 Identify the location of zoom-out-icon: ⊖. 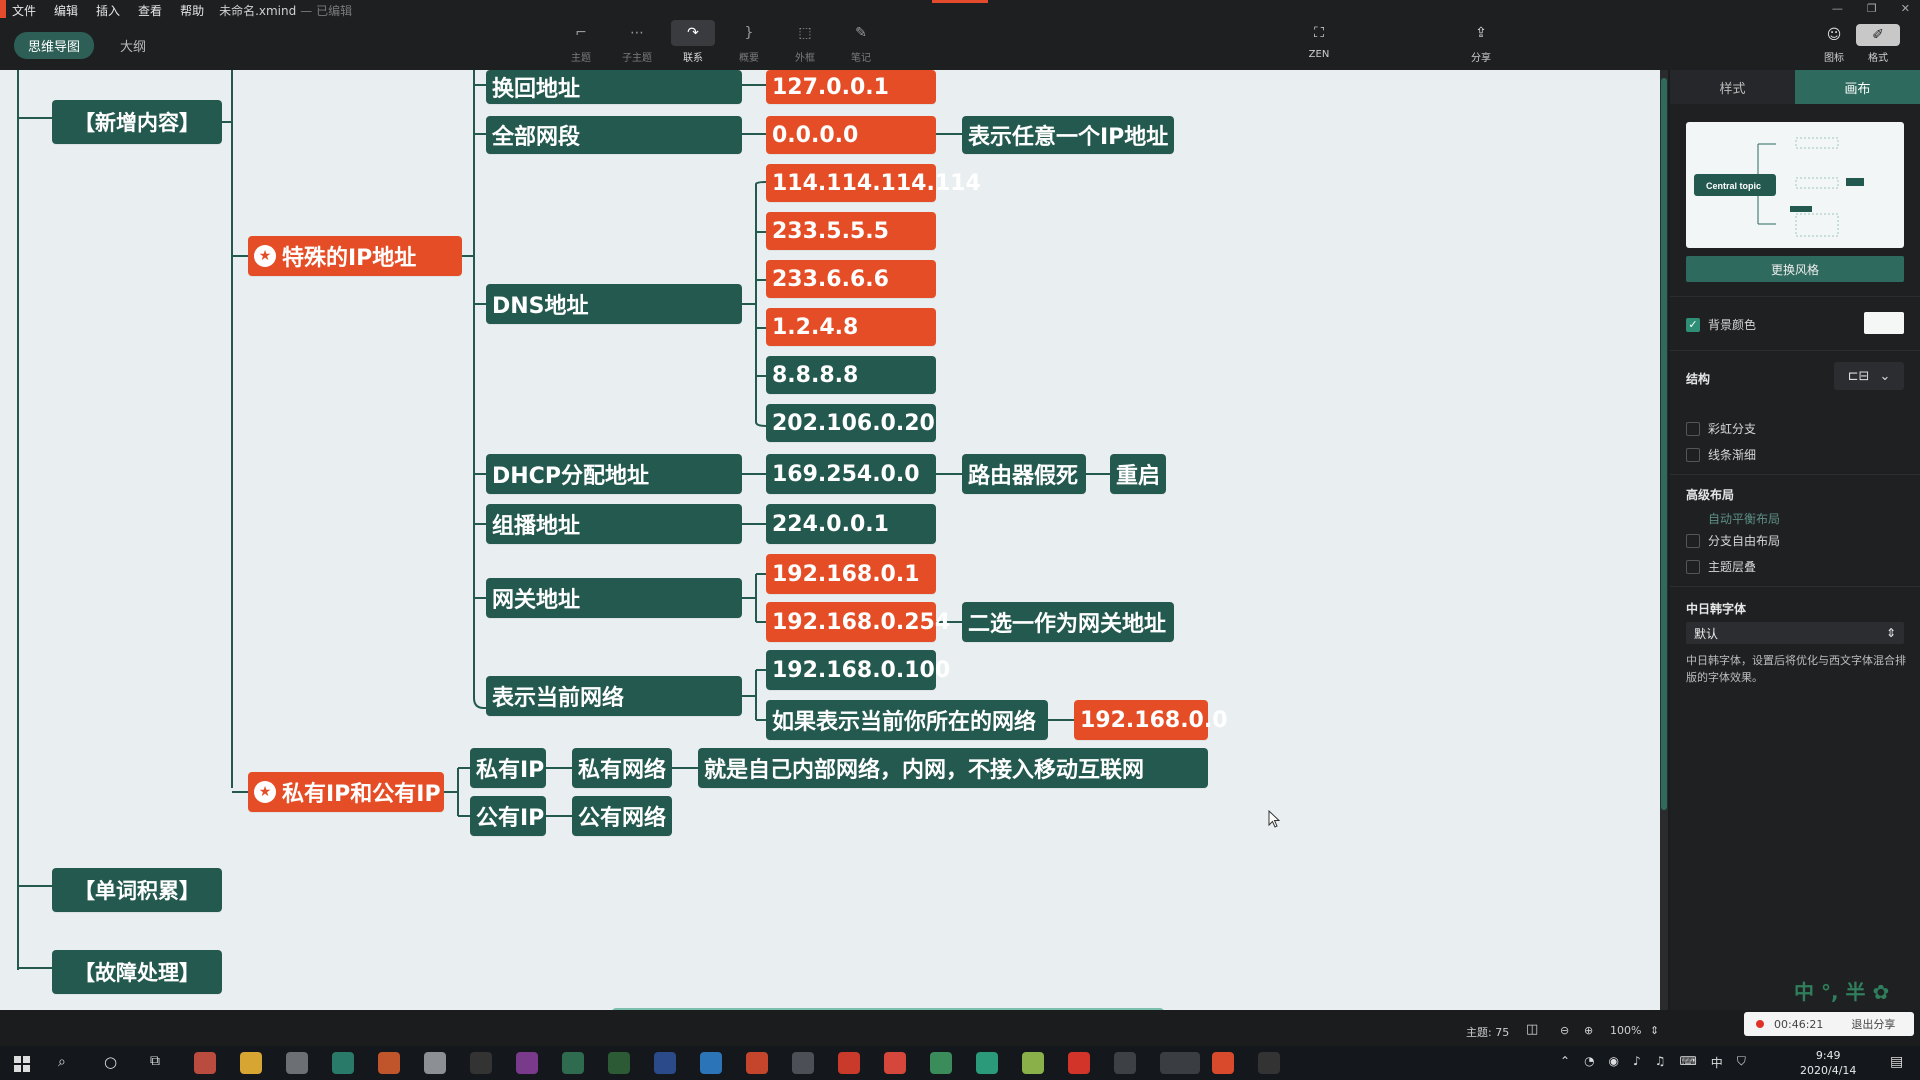
(1564, 1030).